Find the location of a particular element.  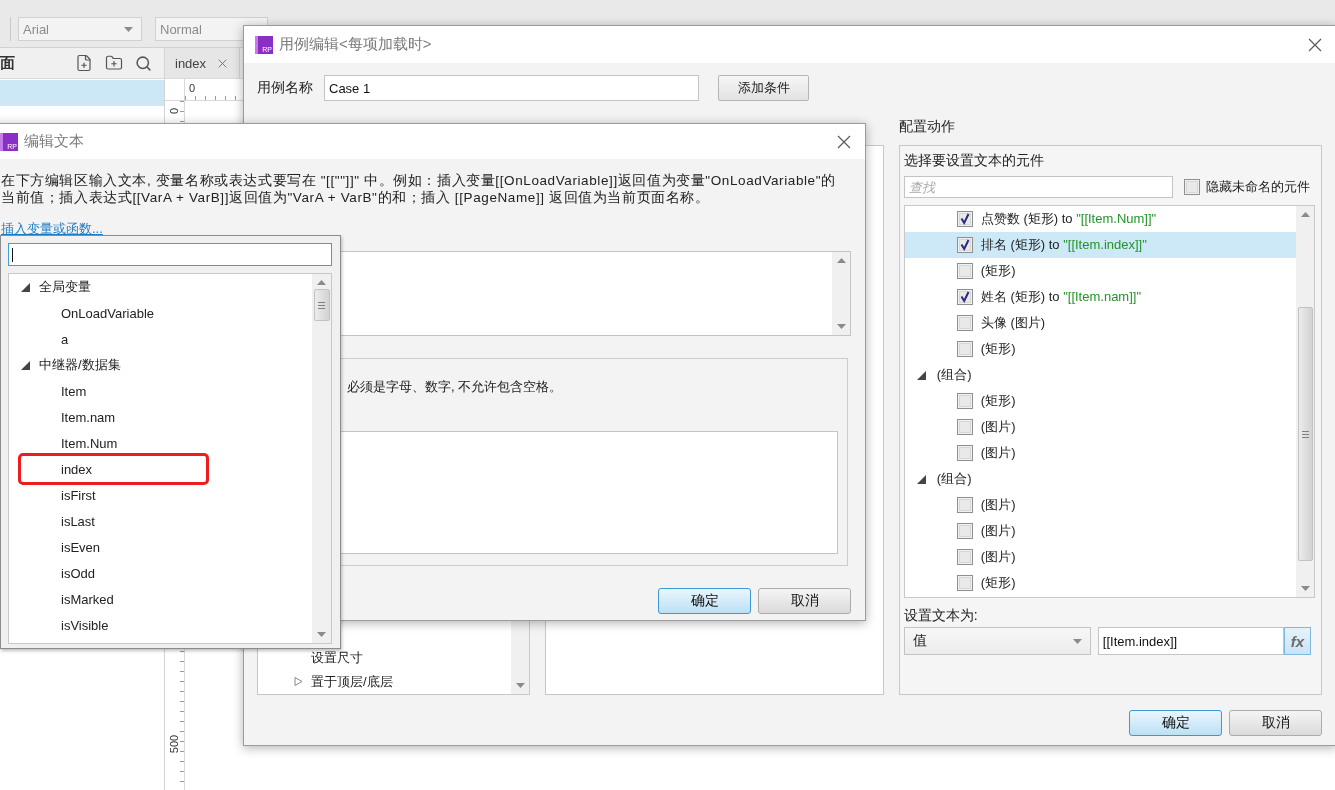

tree-item: Item is located at coordinates (160, 391).